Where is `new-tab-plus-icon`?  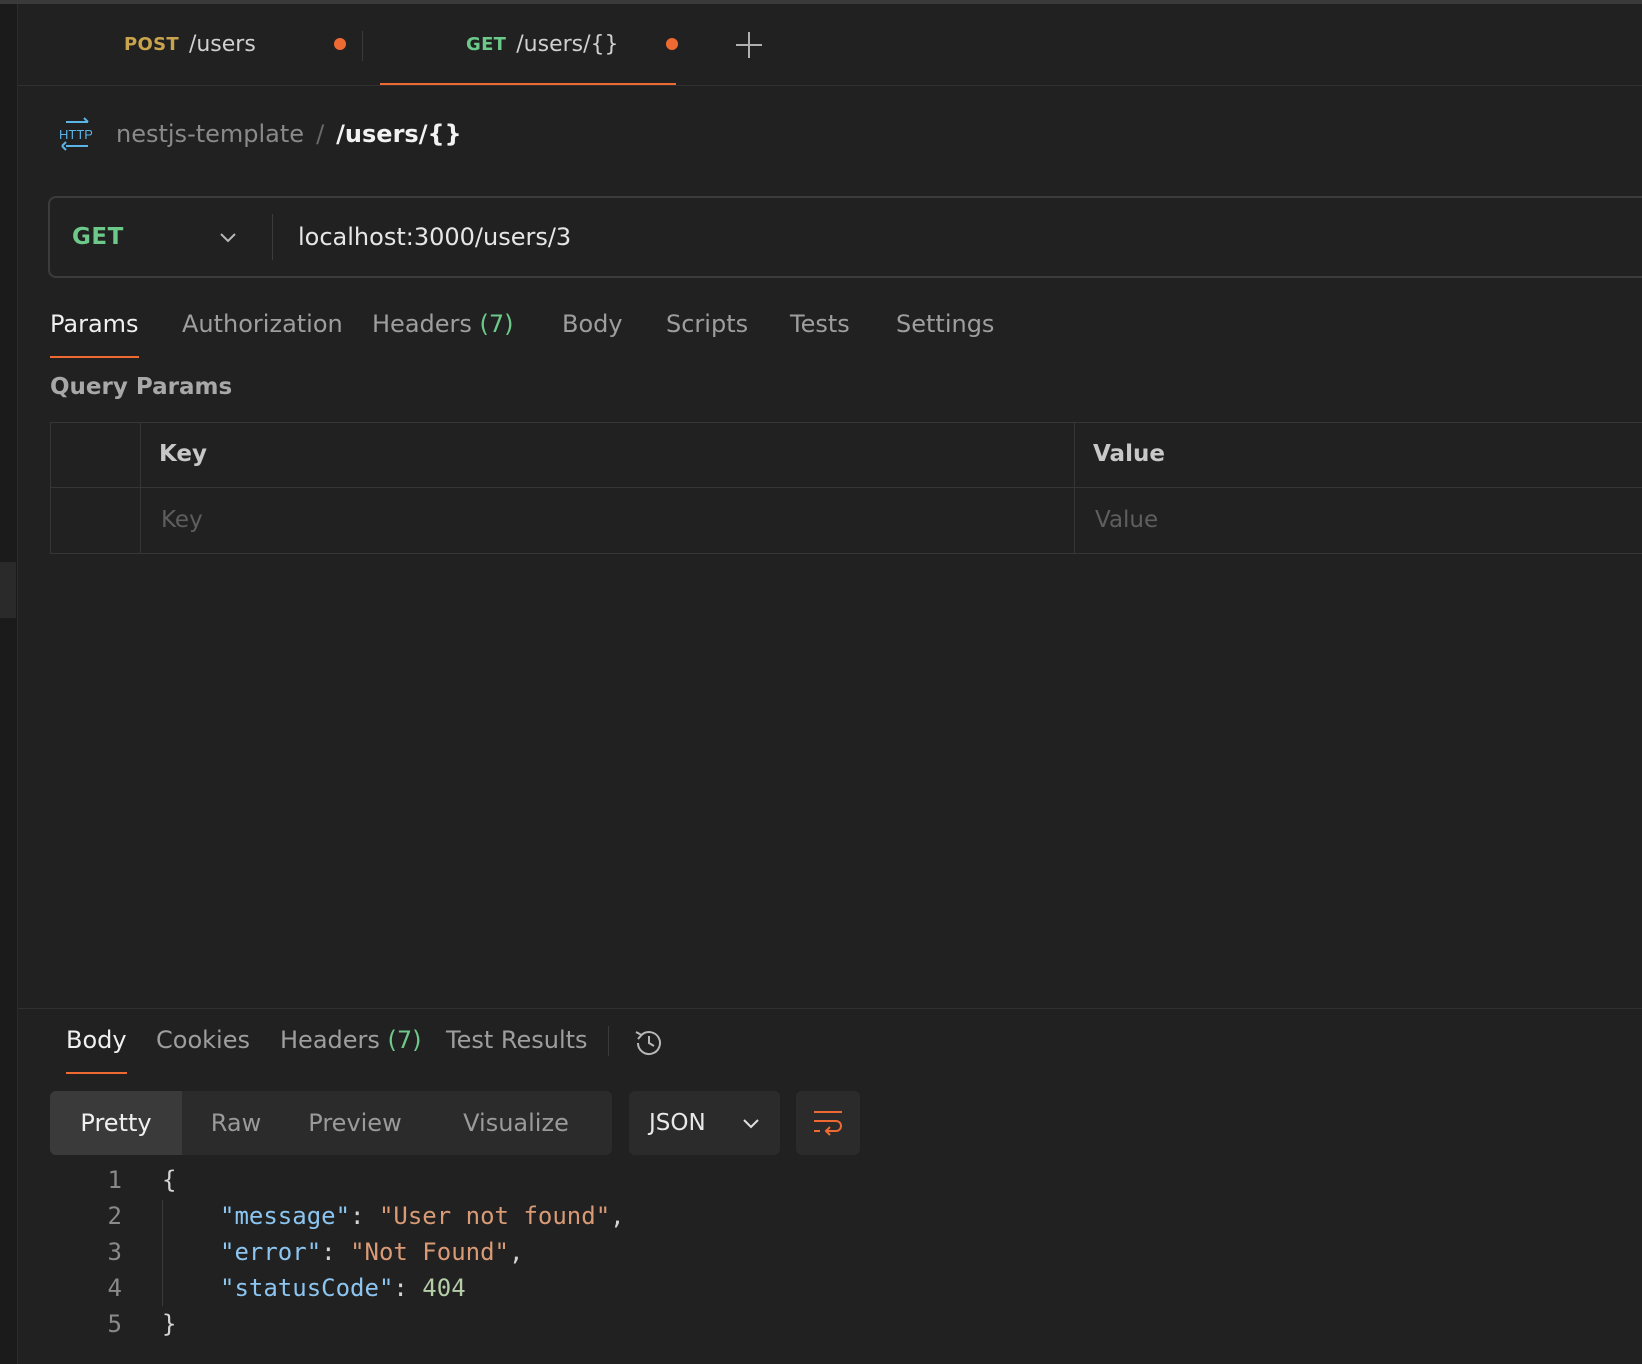 new-tab-plus-icon is located at coordinates (749, 45).